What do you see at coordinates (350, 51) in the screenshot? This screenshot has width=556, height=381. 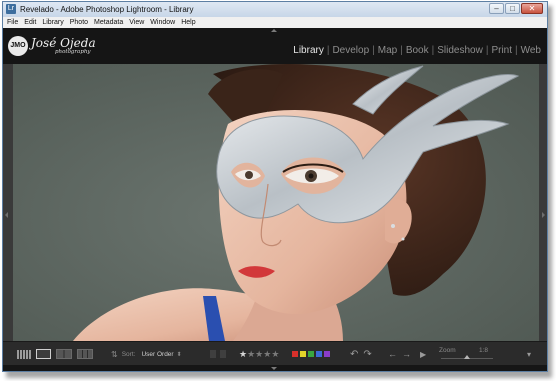 I see `module-develop: Develop` at bounding box center [350, 51].